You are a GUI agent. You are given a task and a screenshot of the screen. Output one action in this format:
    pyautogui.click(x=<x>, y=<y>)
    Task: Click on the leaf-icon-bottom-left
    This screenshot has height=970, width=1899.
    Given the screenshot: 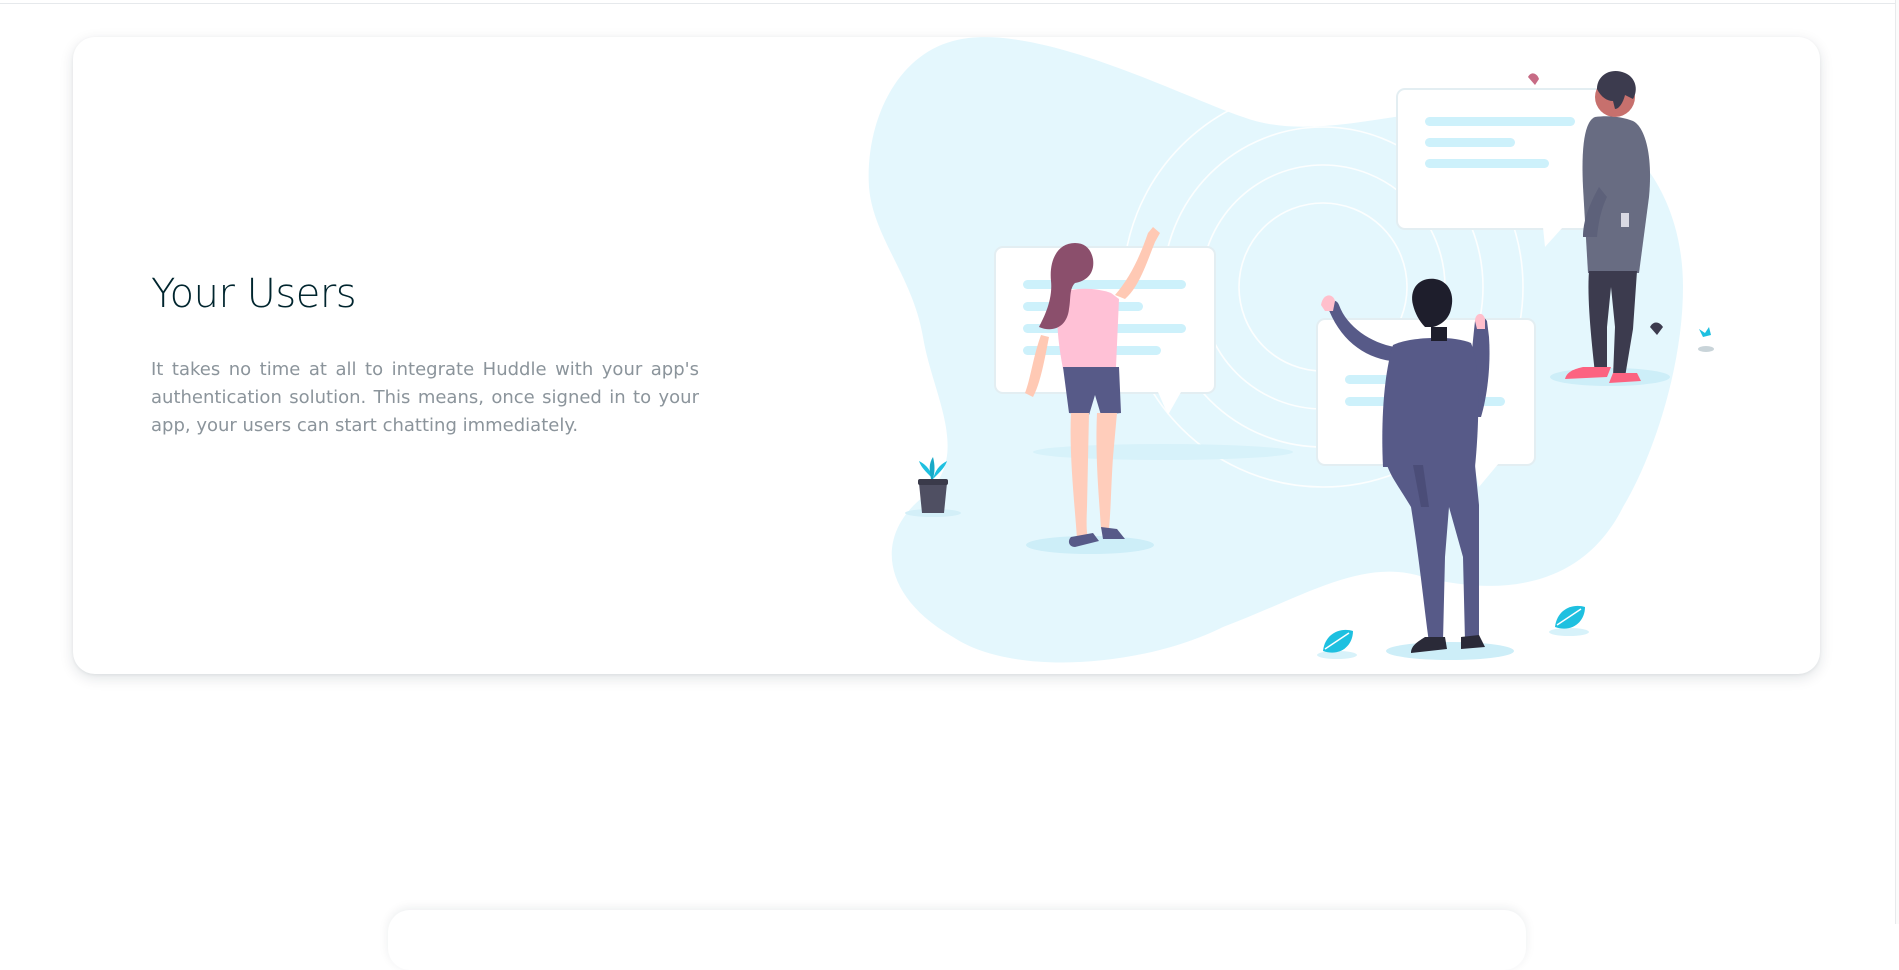 What is the action you would take?
    pyautogui.click(x=1337, y=644)
    